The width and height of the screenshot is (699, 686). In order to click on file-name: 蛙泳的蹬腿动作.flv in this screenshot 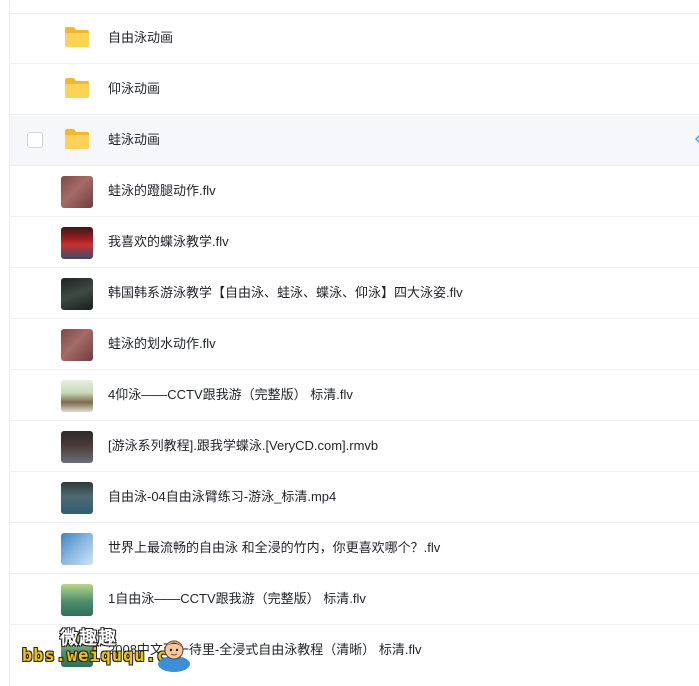, I will do `click(162, 191)`.